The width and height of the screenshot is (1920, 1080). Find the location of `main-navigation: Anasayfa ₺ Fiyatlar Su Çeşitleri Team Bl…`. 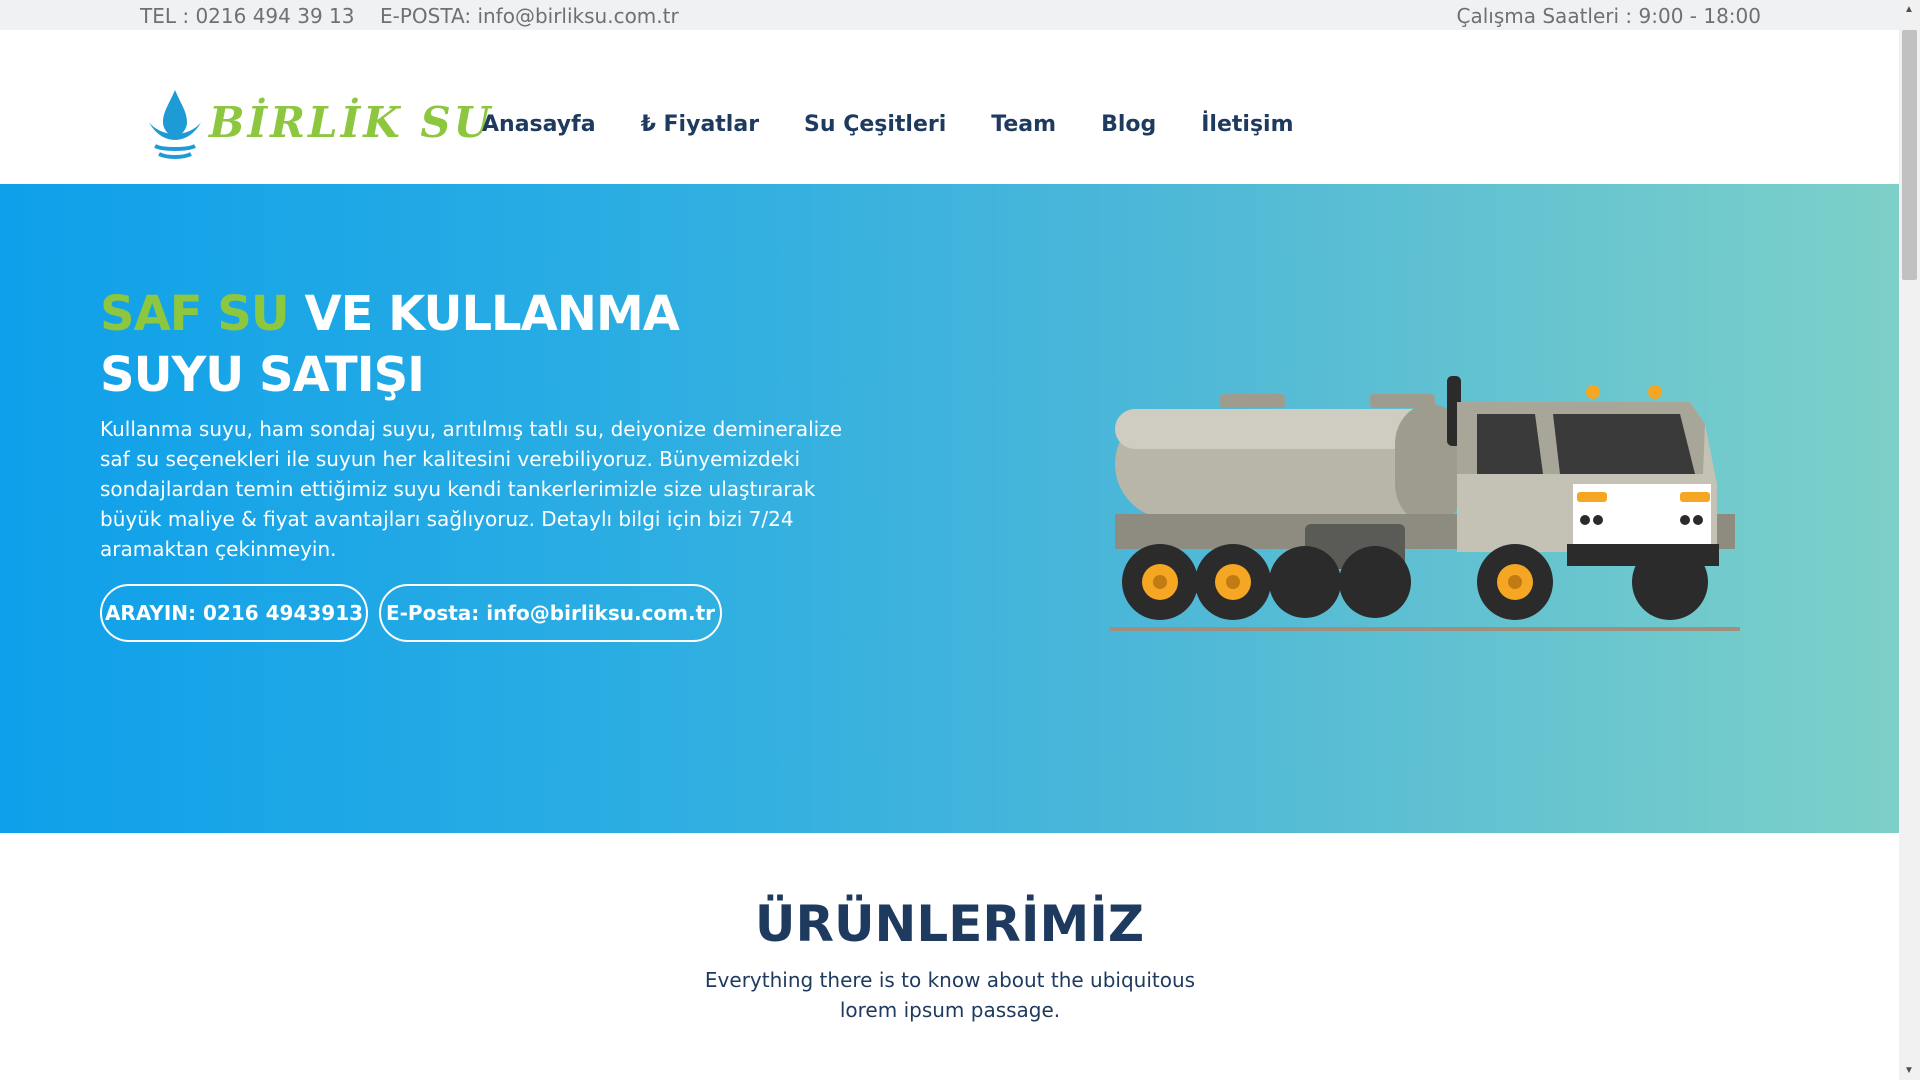

main-navigation: Anasayfa ₺ Fiyatlar Su Çeşitleri Team Bl… is located at coordinates (910, 124).